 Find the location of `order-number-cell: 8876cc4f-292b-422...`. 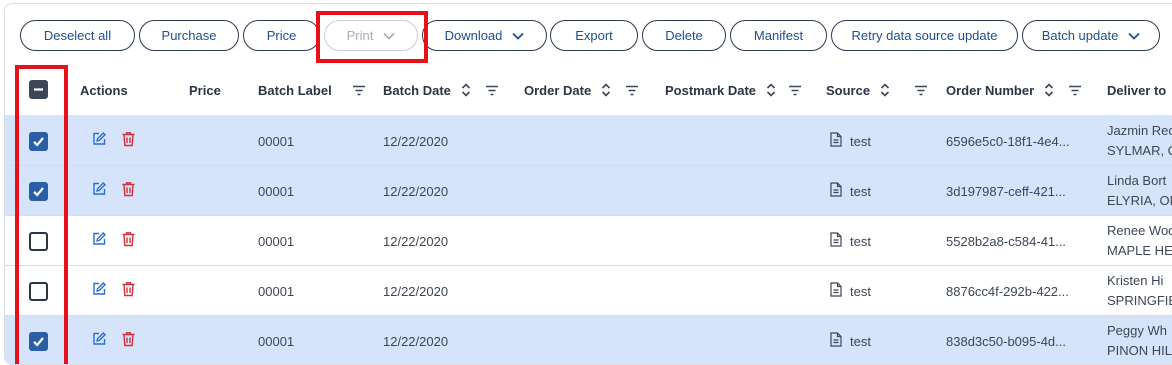

order-number-cell: 8876cc4f-292b-422... is located at coordinates (1007, 291).